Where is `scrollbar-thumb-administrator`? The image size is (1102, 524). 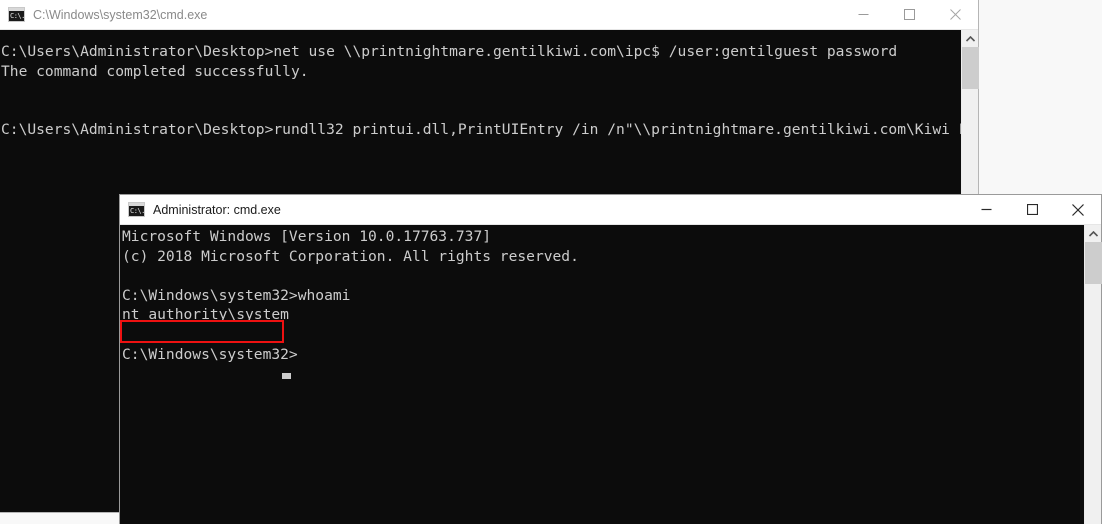 scrollbar-thumb-administrator is located at coordinates (1093, 263).